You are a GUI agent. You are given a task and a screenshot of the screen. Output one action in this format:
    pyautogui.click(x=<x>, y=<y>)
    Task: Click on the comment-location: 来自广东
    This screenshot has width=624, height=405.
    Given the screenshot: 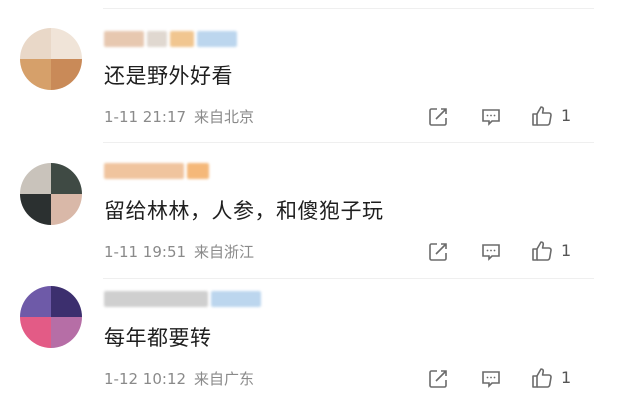 What is the action you would take?
    pyautogui.click(x=224, y=379)
    